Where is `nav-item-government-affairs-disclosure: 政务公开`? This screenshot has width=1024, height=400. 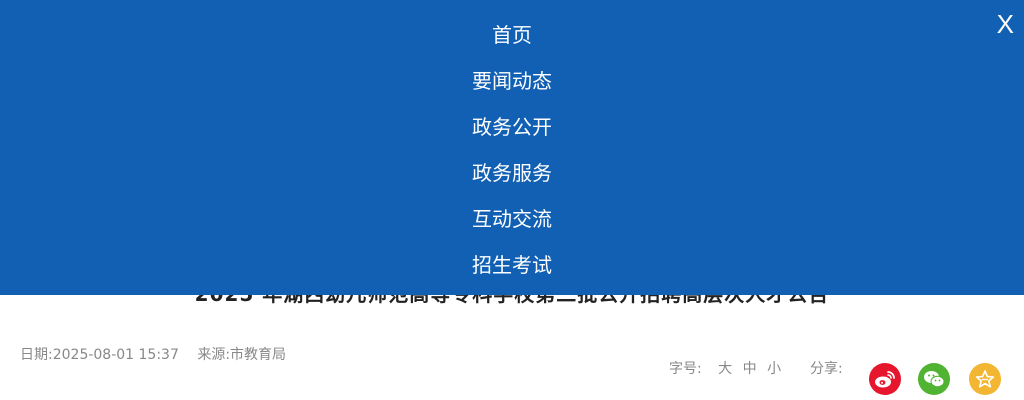
nav-item-government-affairs-disclosure: 政务公开 is located at coordinates (512, 127).